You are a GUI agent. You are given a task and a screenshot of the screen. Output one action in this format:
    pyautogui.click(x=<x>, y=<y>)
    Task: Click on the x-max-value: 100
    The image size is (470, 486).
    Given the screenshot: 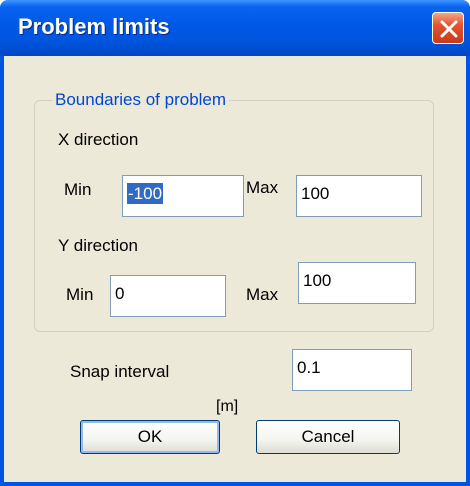 What is the action you would take?
    pyautogui.click(x=315, y=193)
    